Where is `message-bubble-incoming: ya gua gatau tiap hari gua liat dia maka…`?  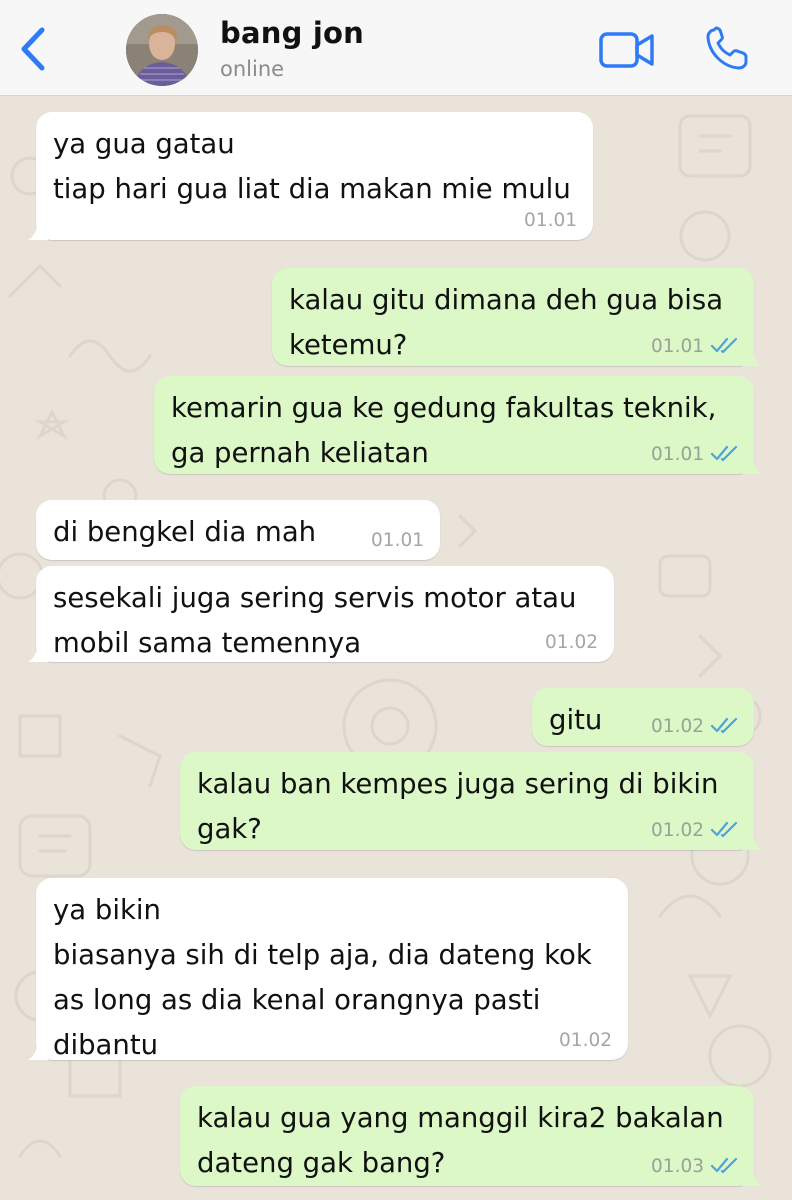 message-bubble-incoming: ya gua gatau tiap hari gua liat dia maka… is located at coordinates (310, 176).